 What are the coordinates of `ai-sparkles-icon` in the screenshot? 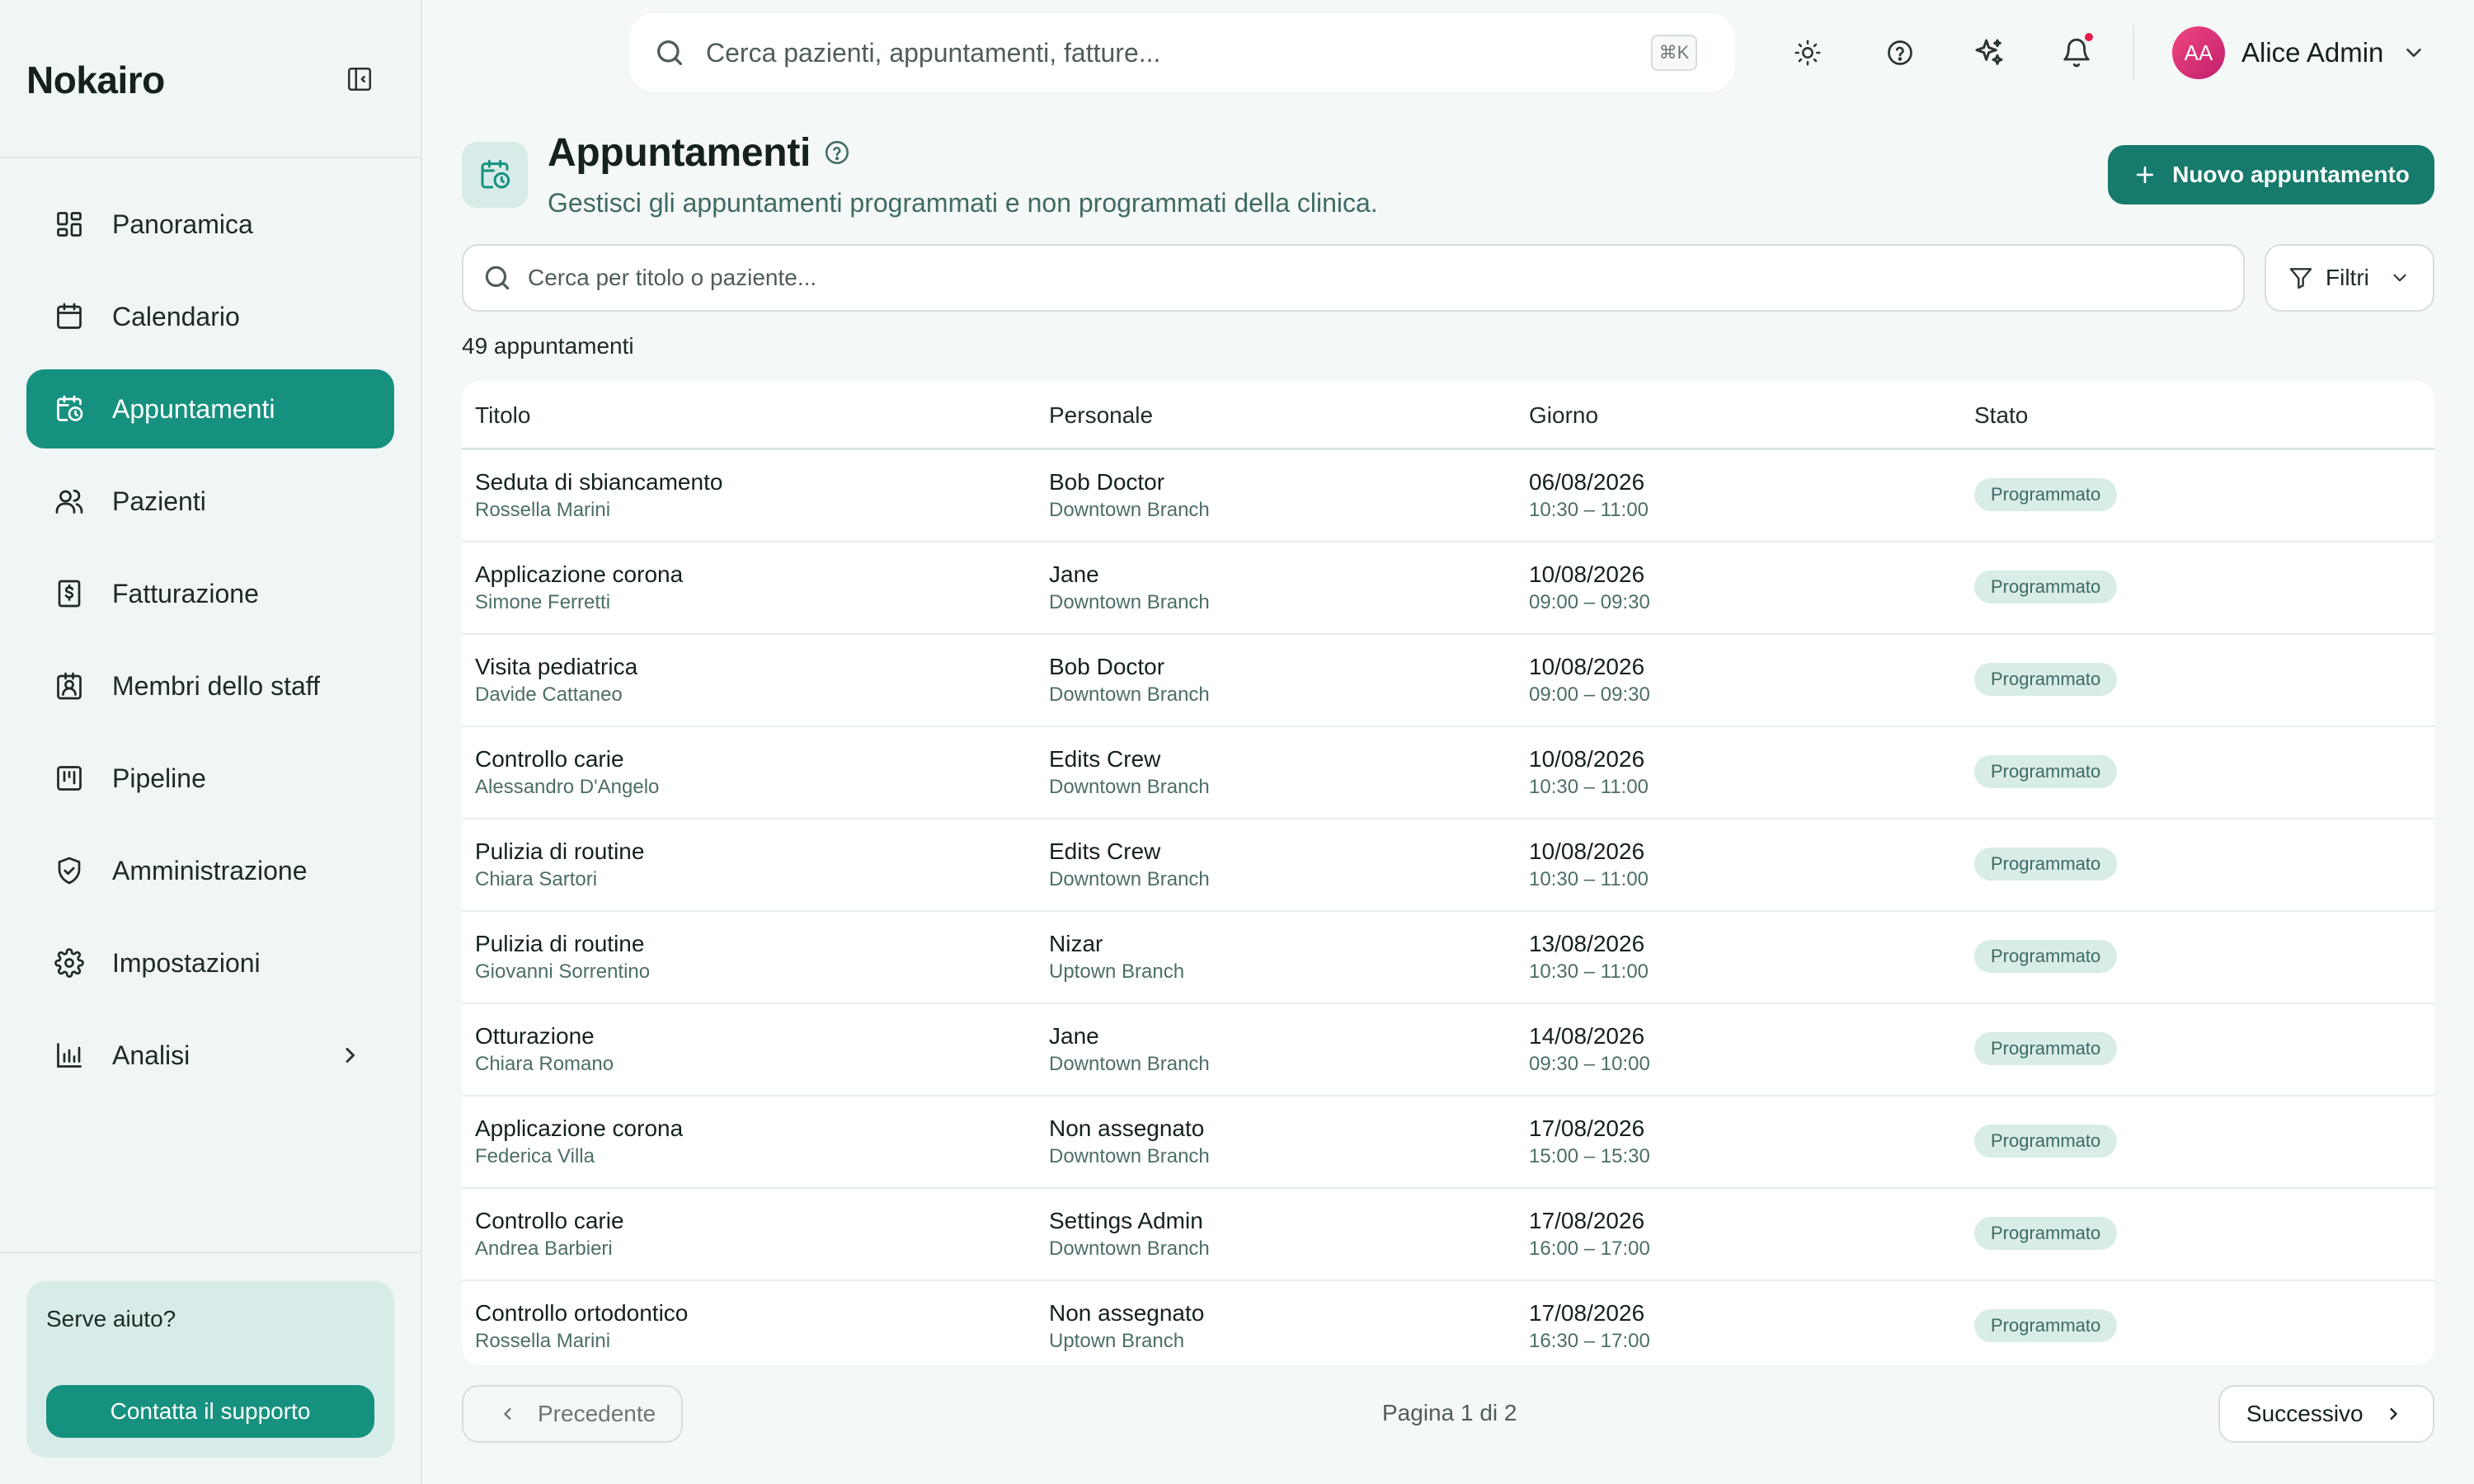 It's located at (1989, 53).